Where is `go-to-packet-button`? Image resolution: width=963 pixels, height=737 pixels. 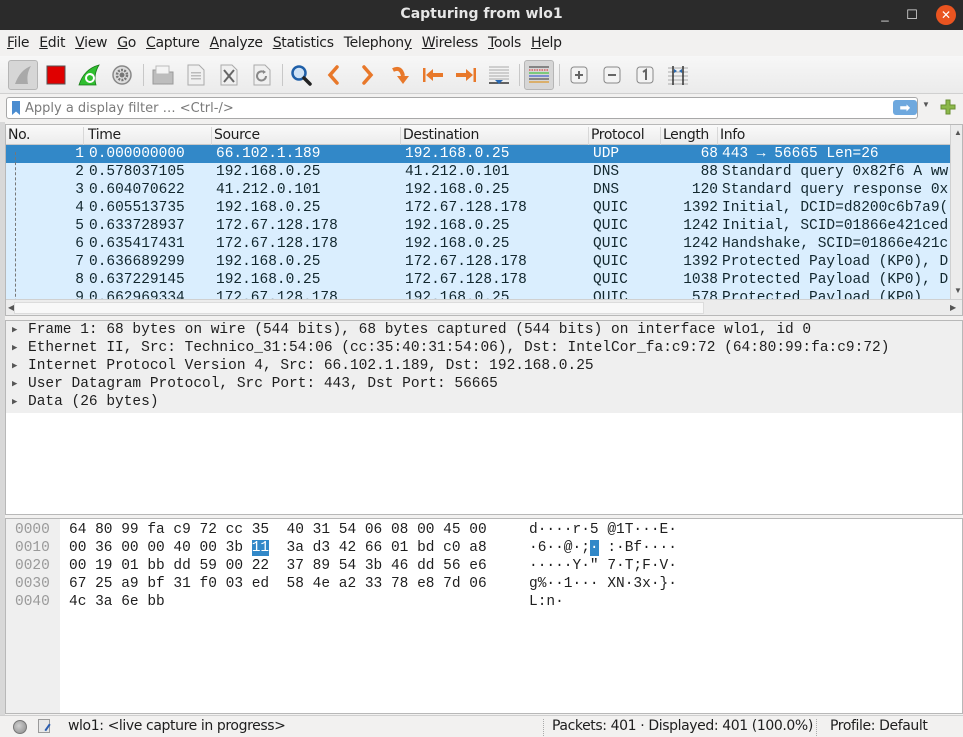 go-to-packet-button is located at coordinates (400, 75).